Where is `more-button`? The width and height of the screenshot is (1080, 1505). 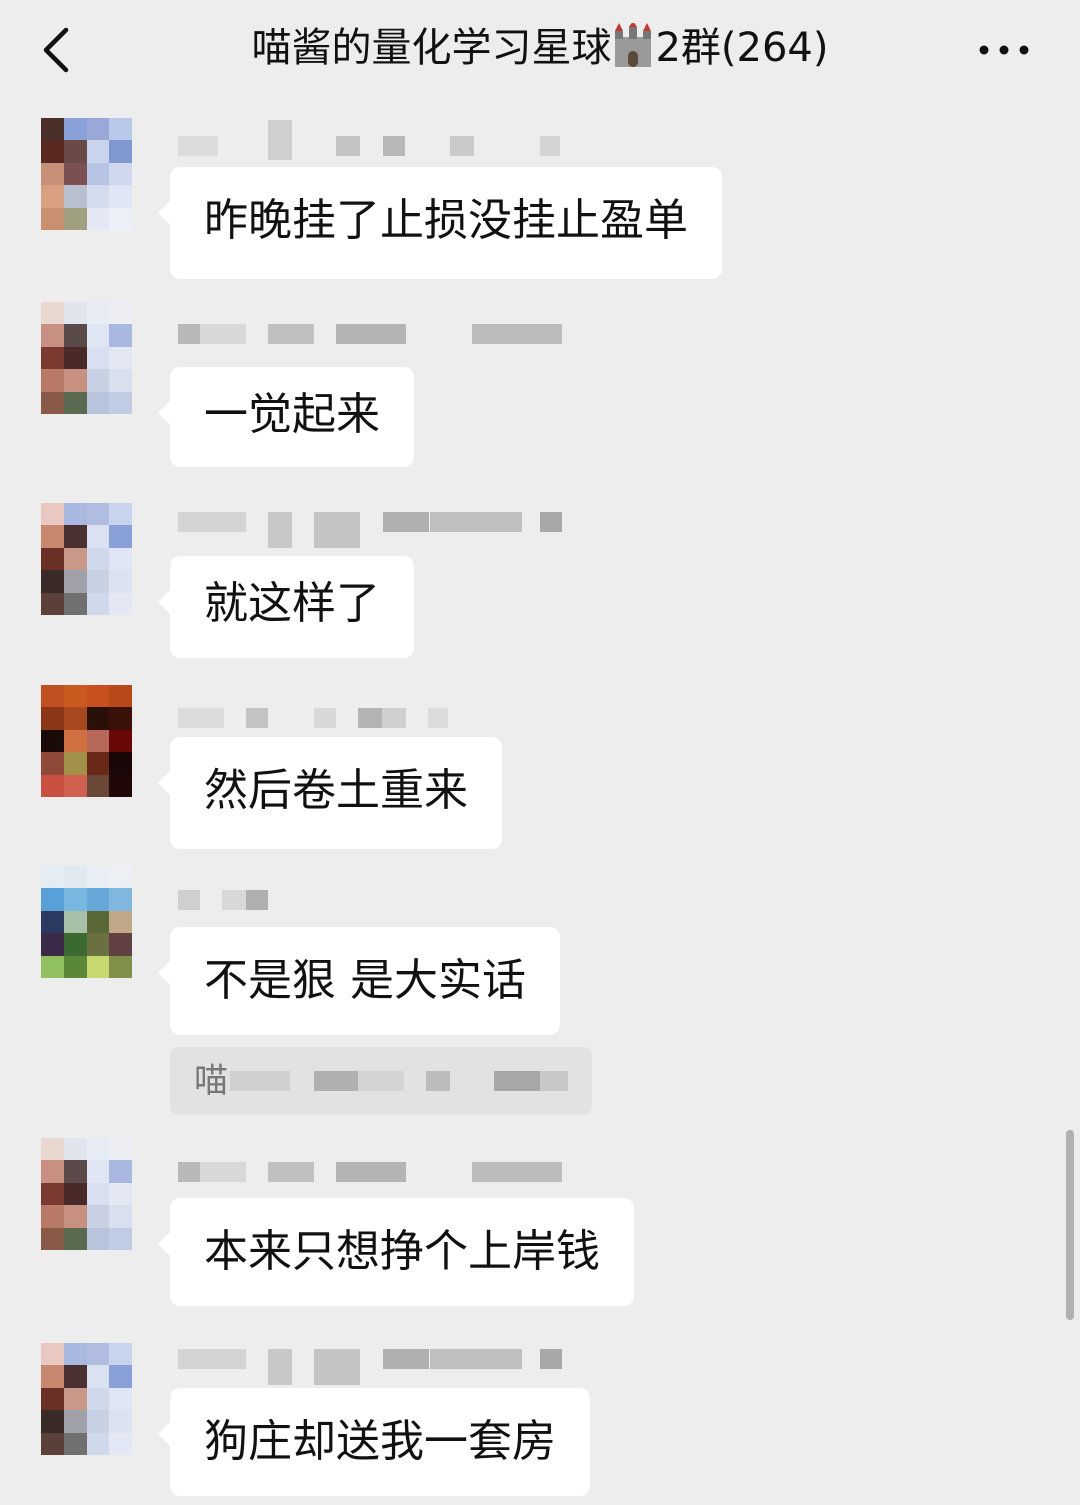
more-button is located at coordinates (1004, 50).